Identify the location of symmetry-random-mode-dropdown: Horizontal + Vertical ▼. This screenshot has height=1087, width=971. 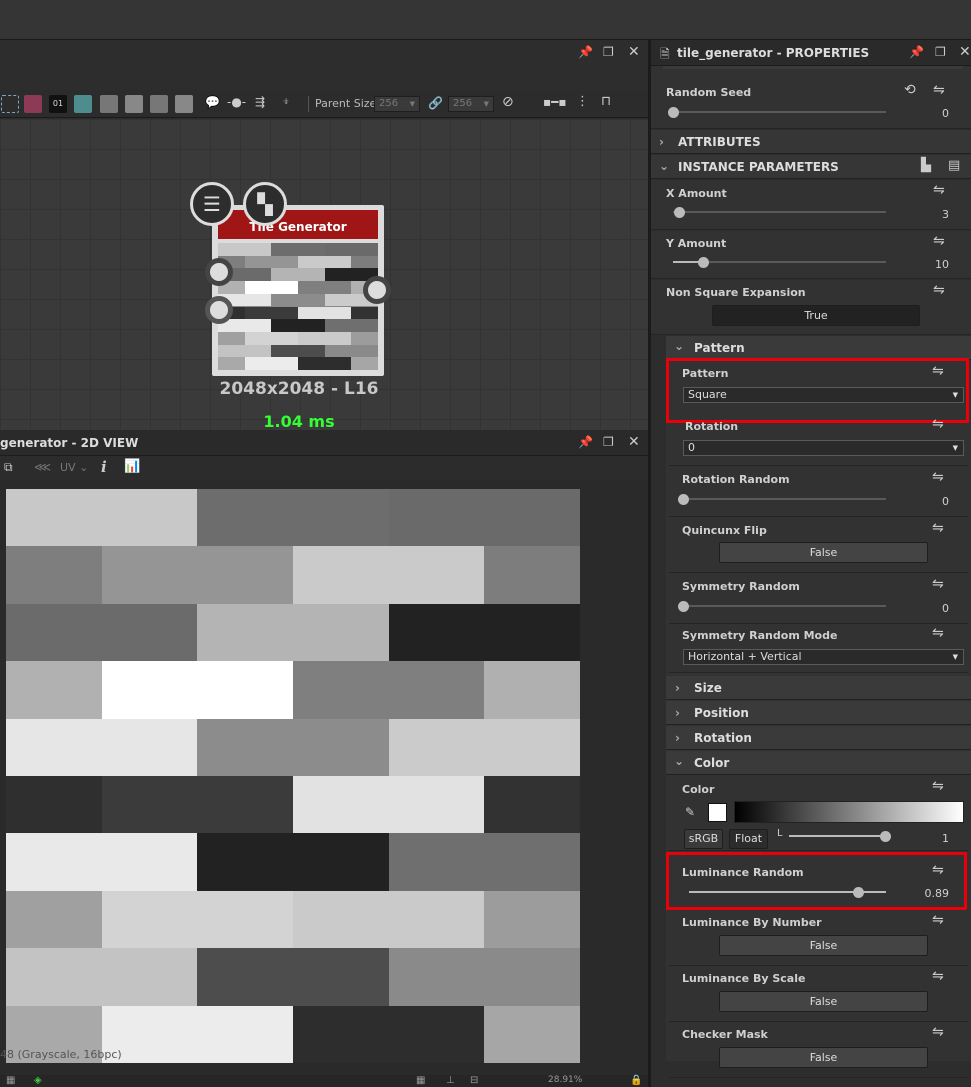
(823, 657).